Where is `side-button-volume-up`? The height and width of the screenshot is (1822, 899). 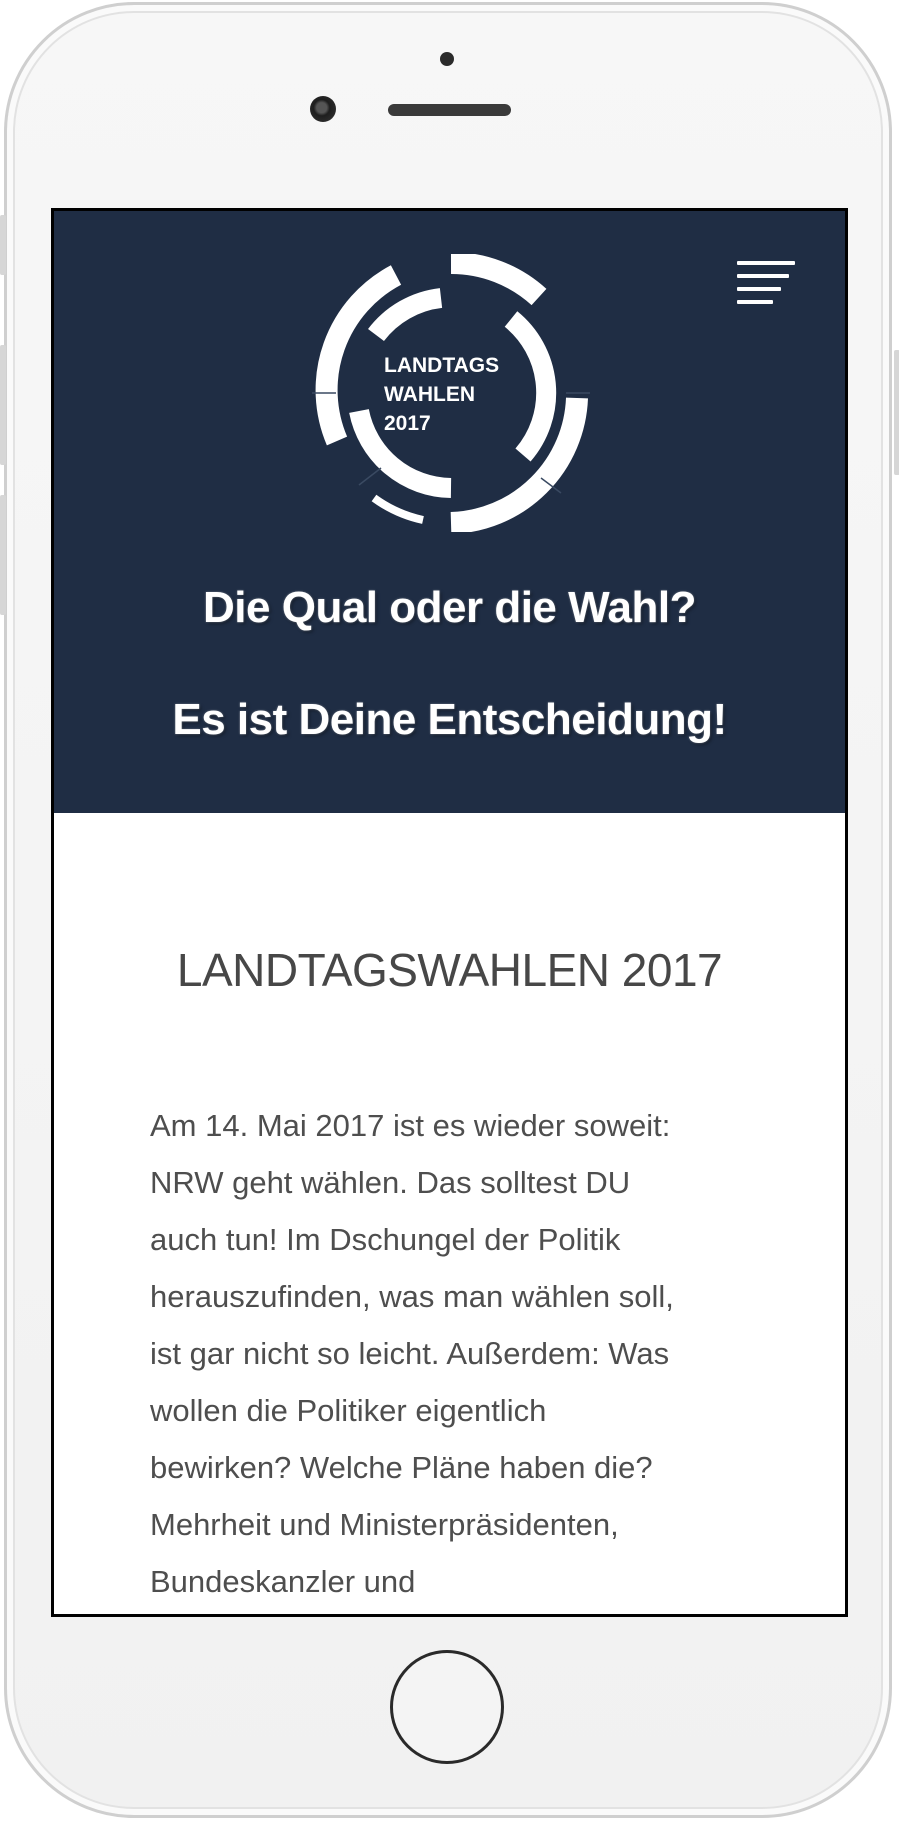
side-button-volume-up is located at coordinates (3, 405).